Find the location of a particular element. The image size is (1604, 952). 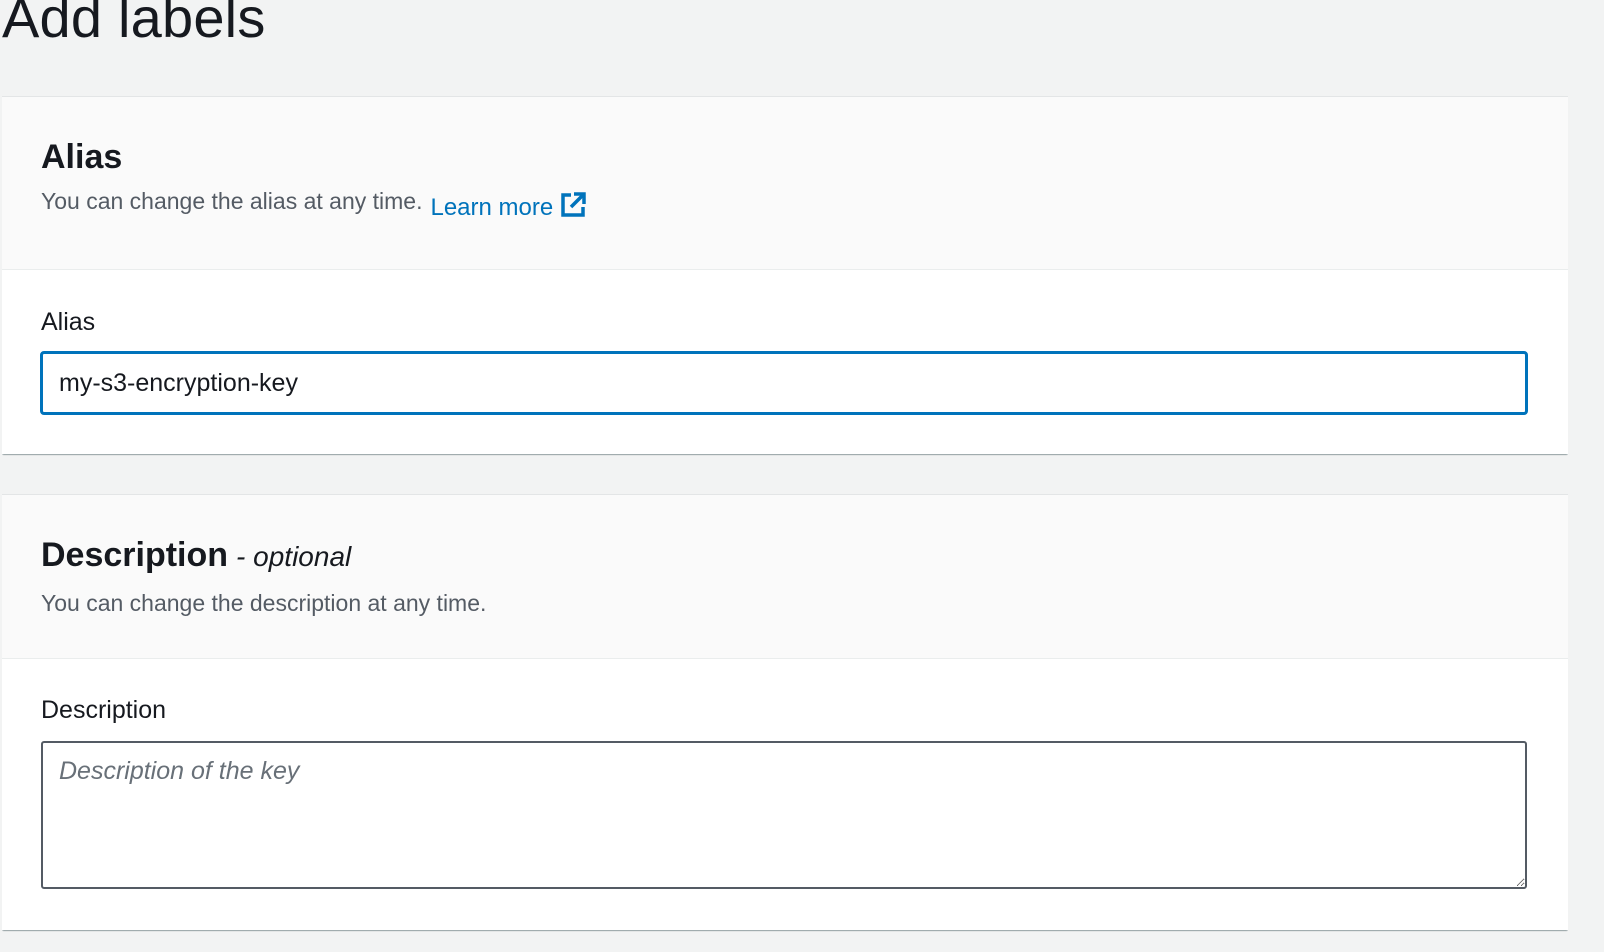

alias-input is located at coordinates (784, 383).